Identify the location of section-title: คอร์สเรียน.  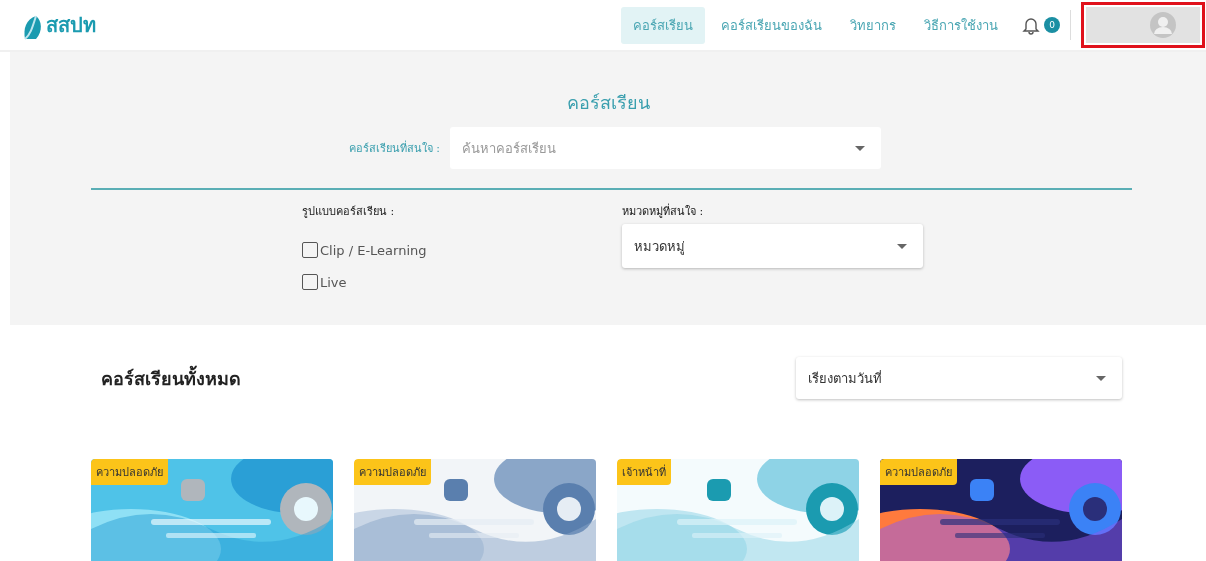
(608, 103).